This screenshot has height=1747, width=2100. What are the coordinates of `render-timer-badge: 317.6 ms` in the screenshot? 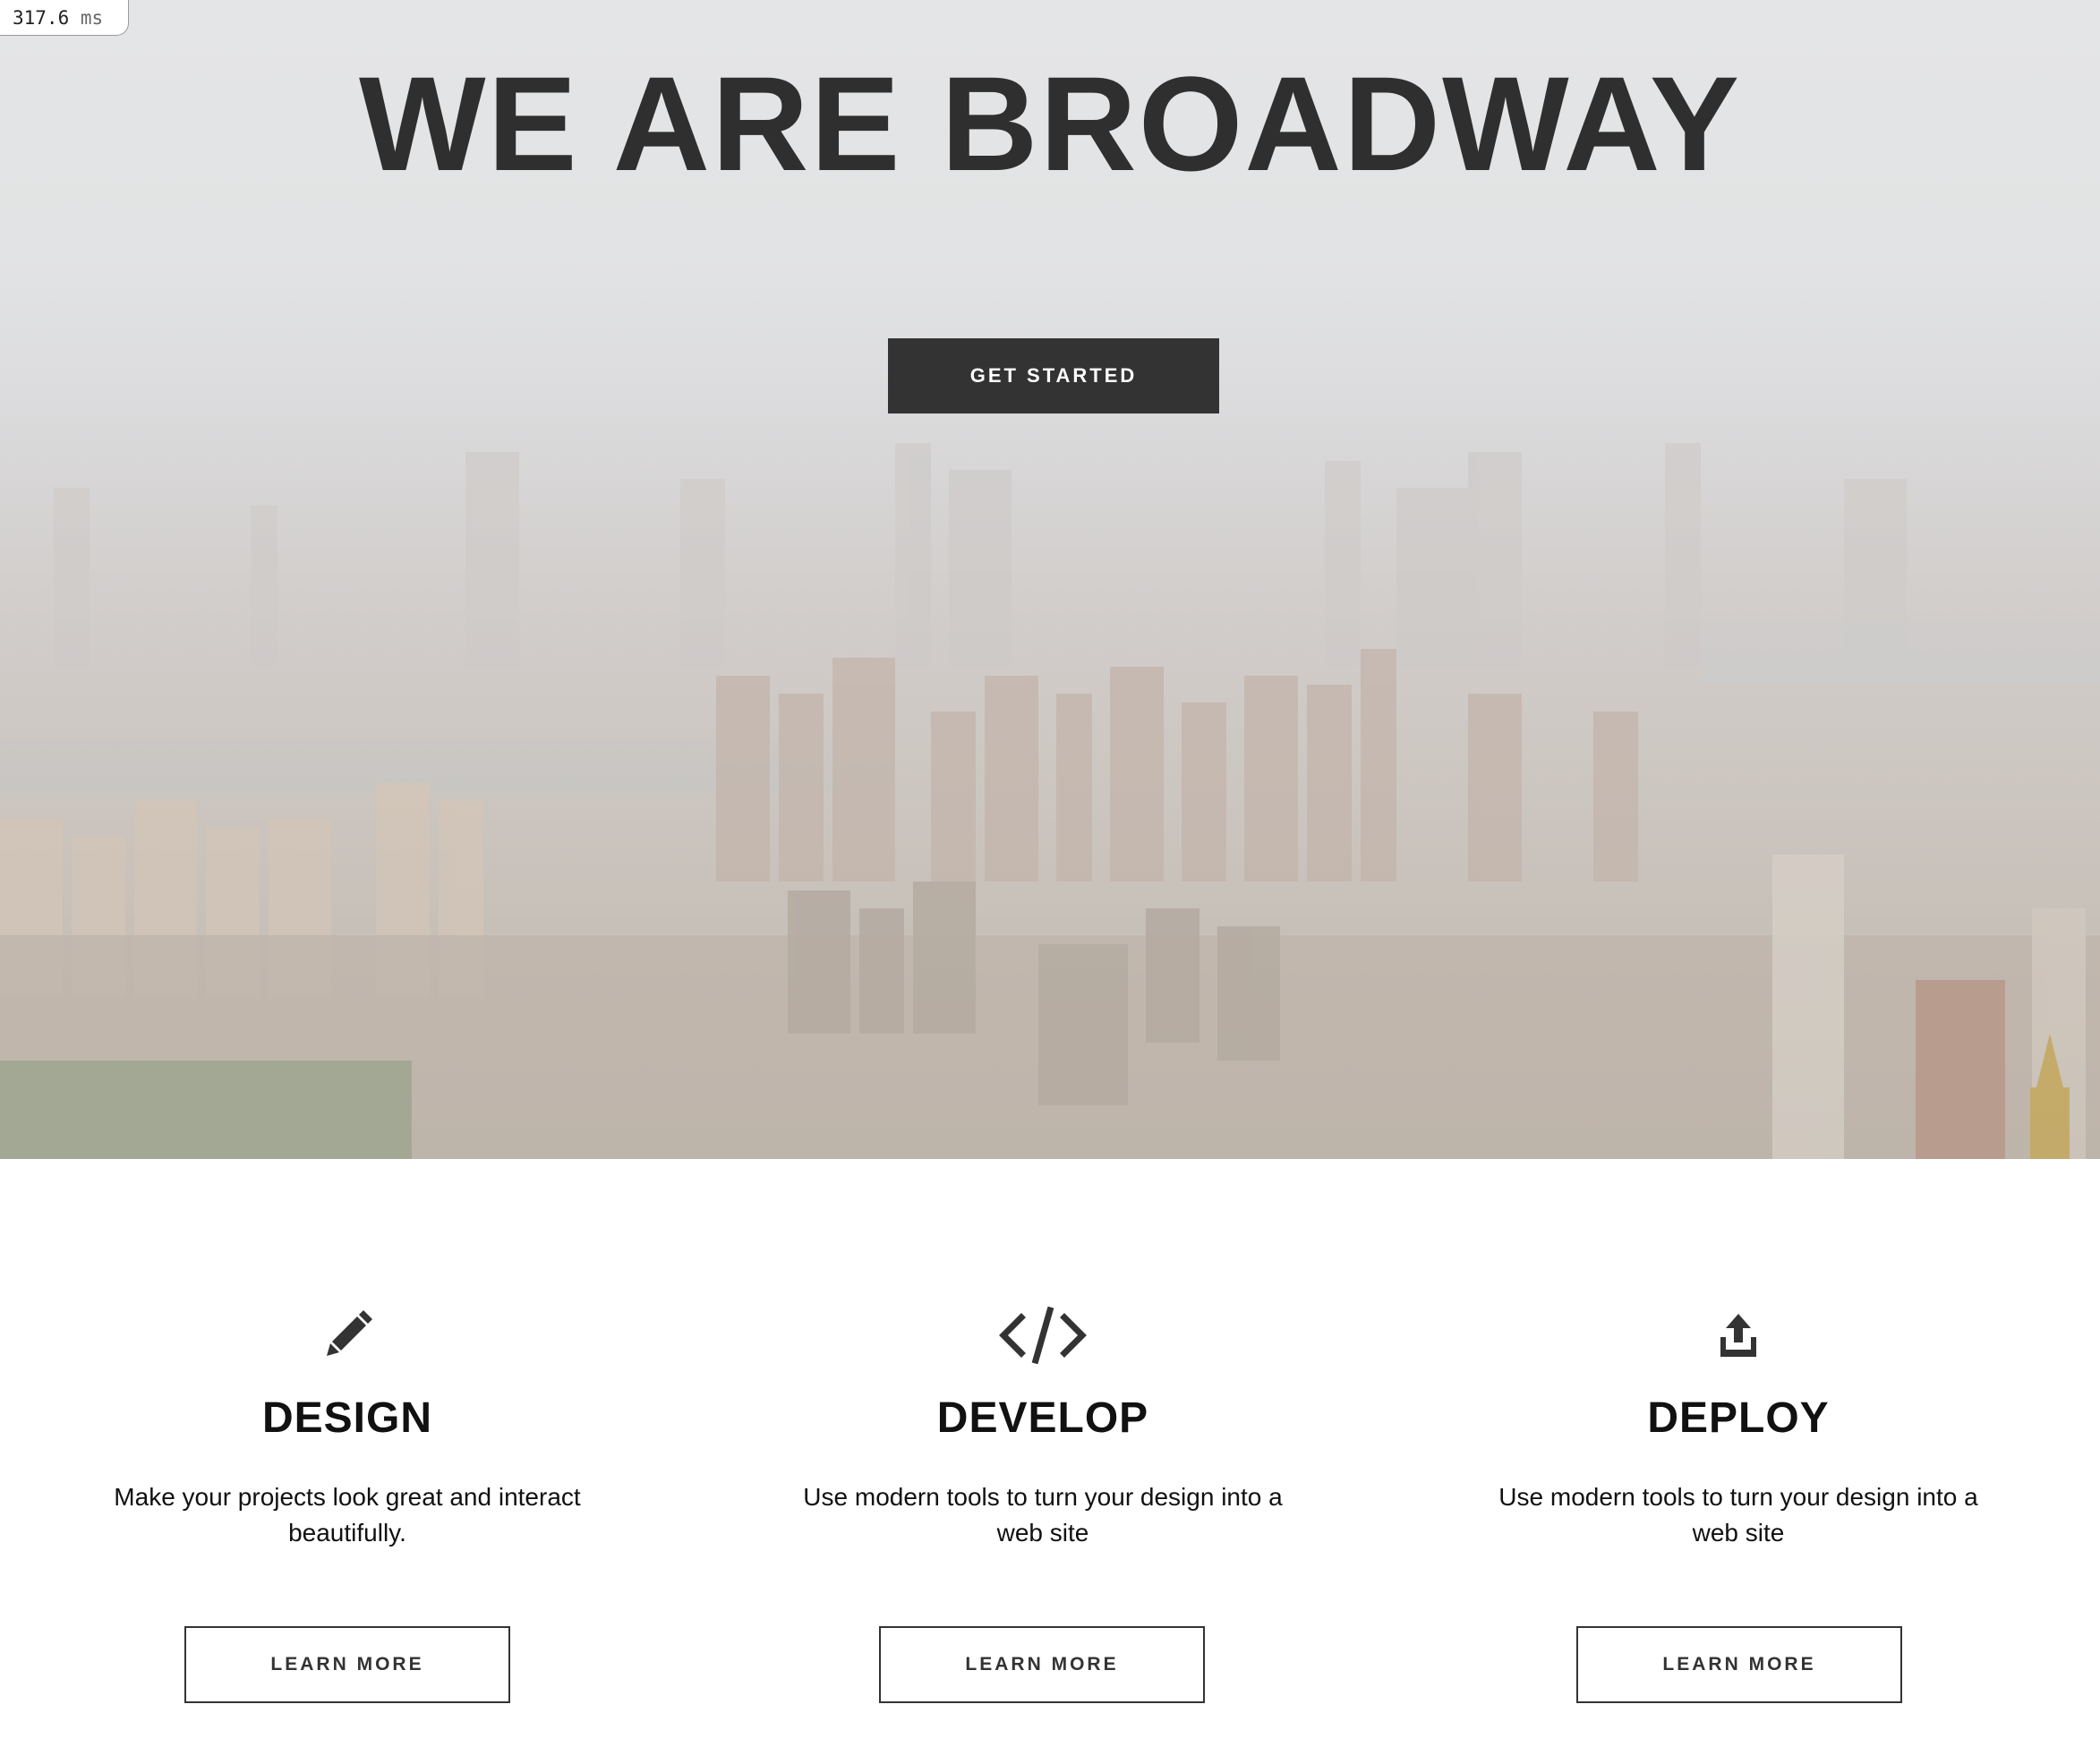 It's located at (64, 18).